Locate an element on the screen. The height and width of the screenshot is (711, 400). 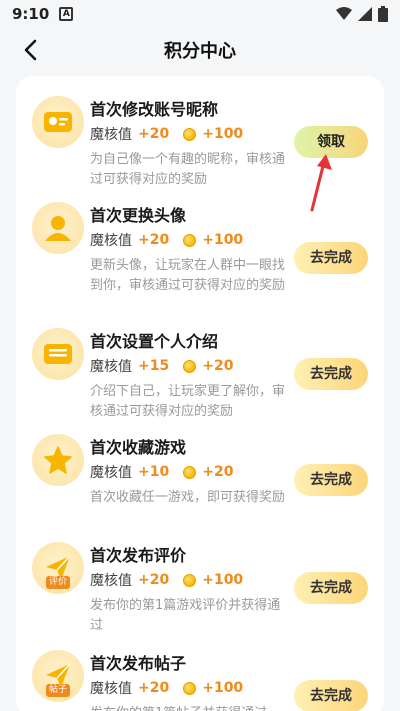
chevron-left-icon is located at coordinates (30, 50).